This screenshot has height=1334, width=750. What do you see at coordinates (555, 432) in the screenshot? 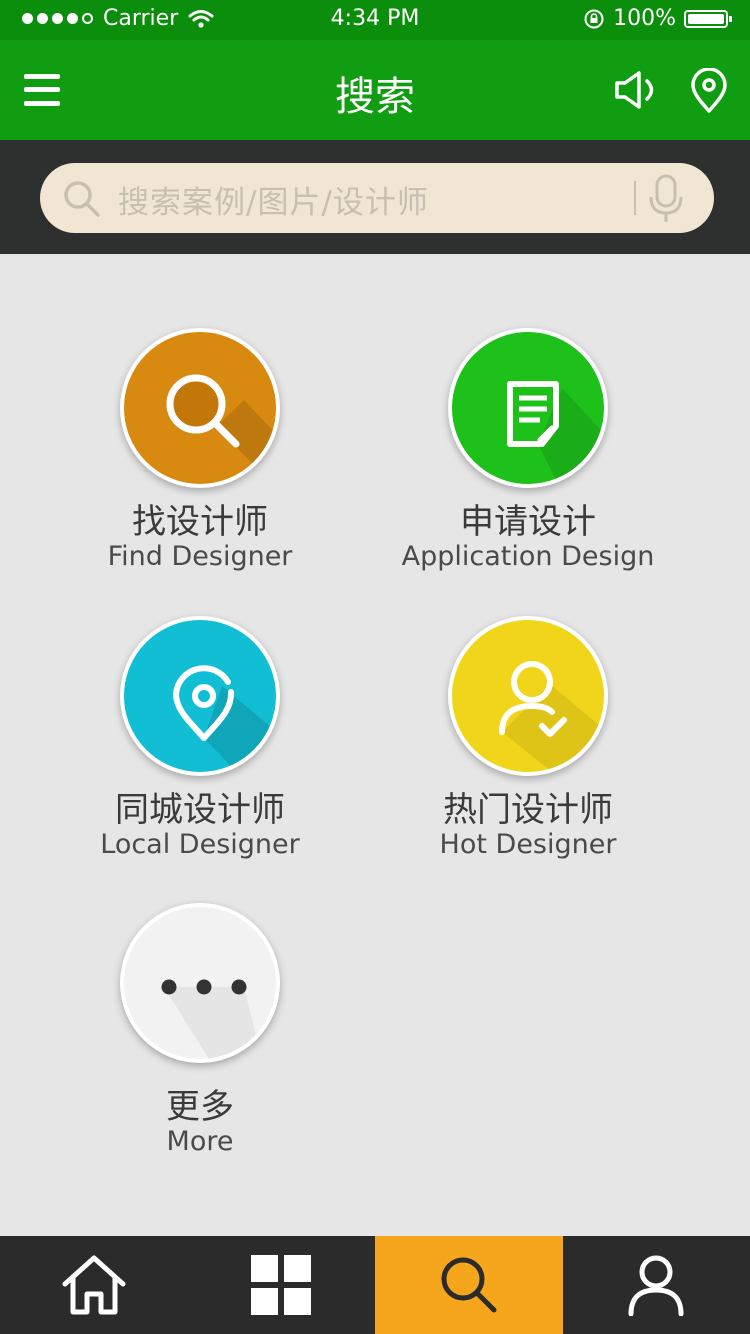
I see `document-icon` at bounding box center [555, 432].